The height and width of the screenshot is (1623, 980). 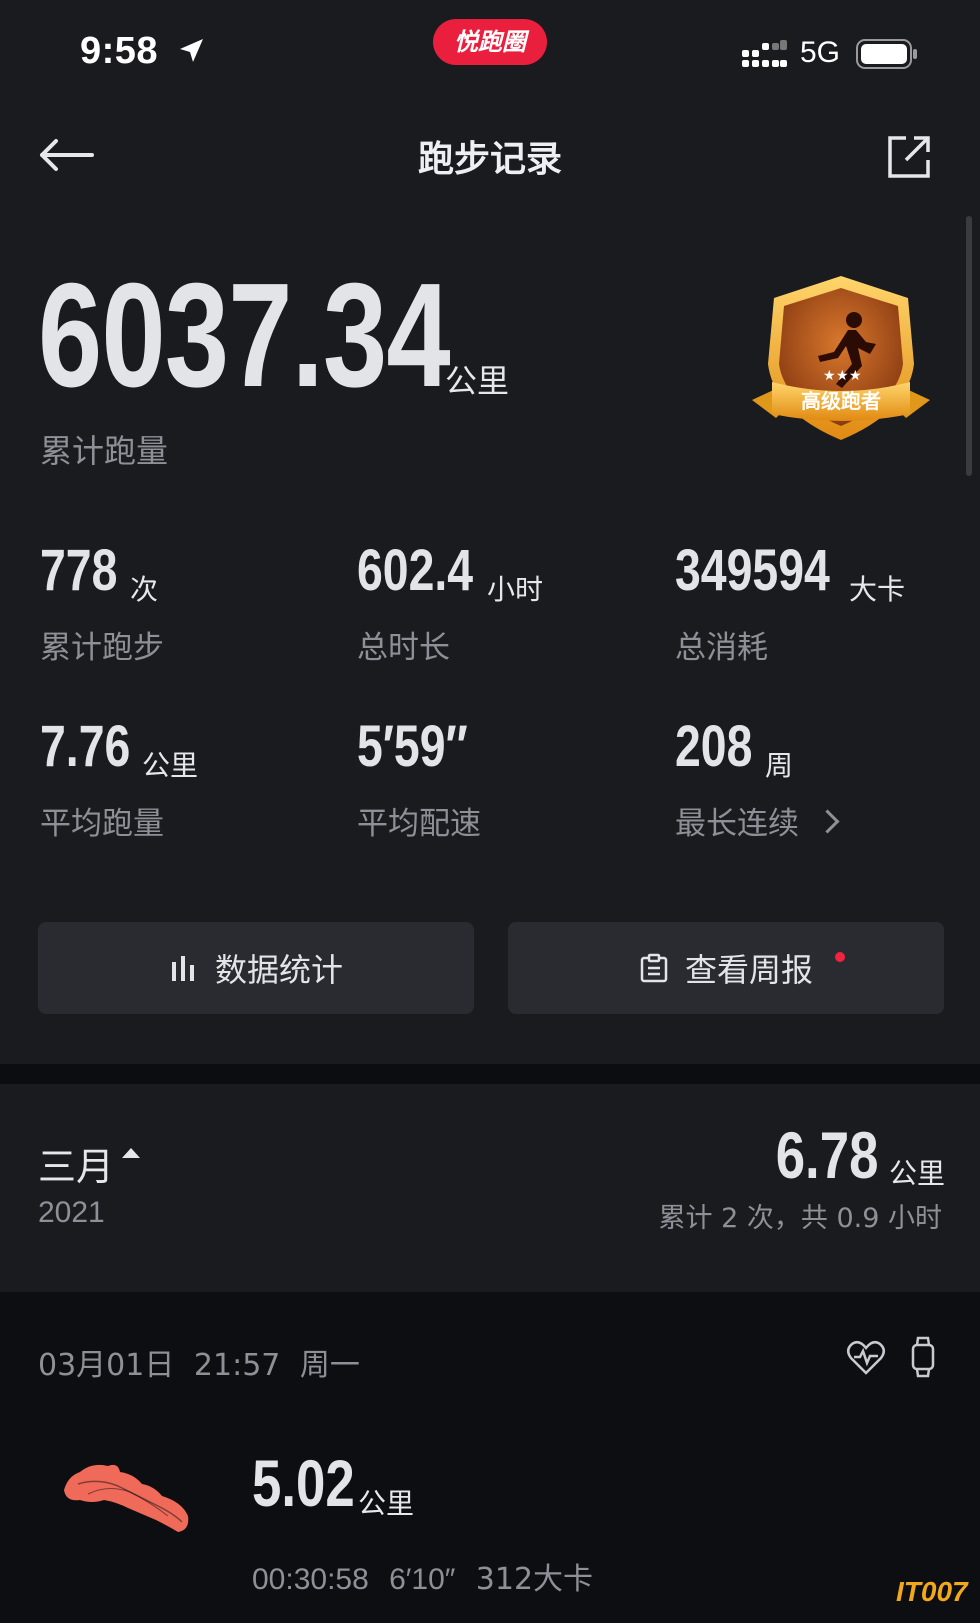 I want to click on data-statistics-button: 数据统计, so click(x=256, y=968).